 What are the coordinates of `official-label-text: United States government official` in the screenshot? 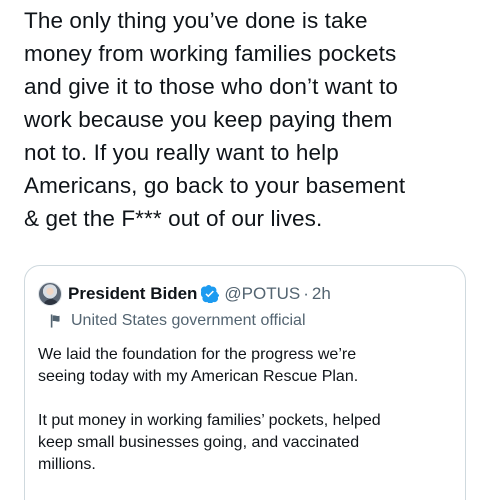 It's located at (188, 320).